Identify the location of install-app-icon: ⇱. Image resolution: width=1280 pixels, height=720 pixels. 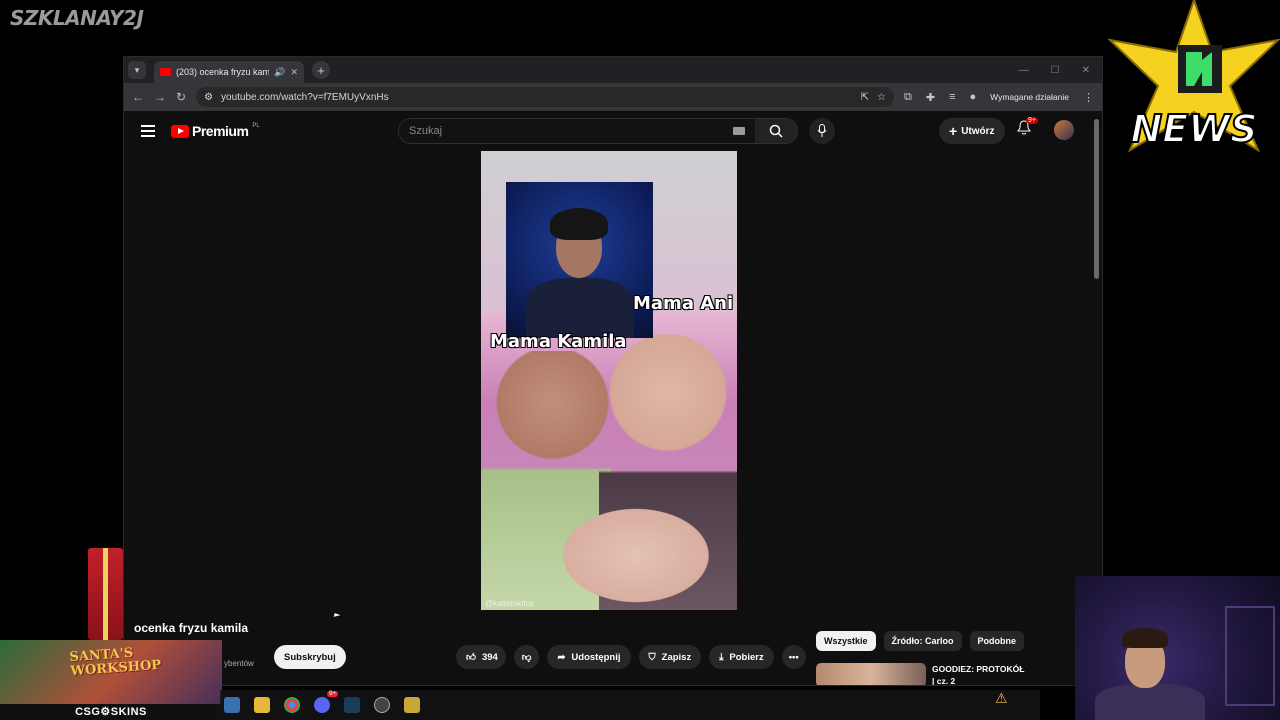
(865, 97).